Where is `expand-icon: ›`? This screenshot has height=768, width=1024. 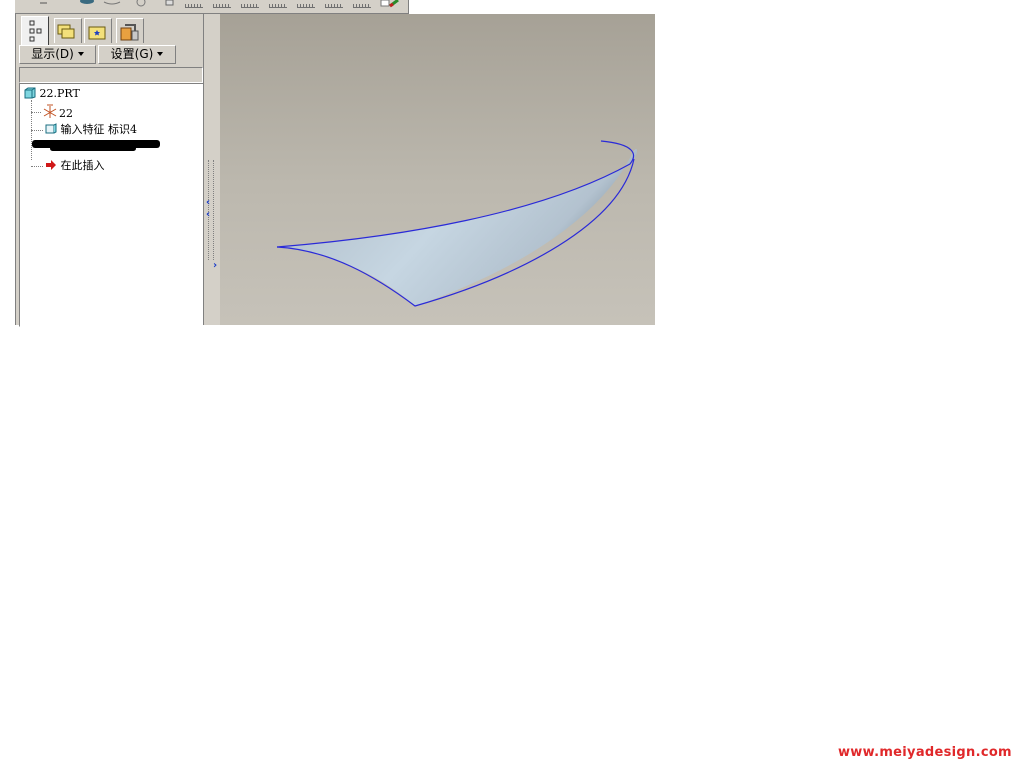 expand-icon: › is located at coordinates (215, 265).